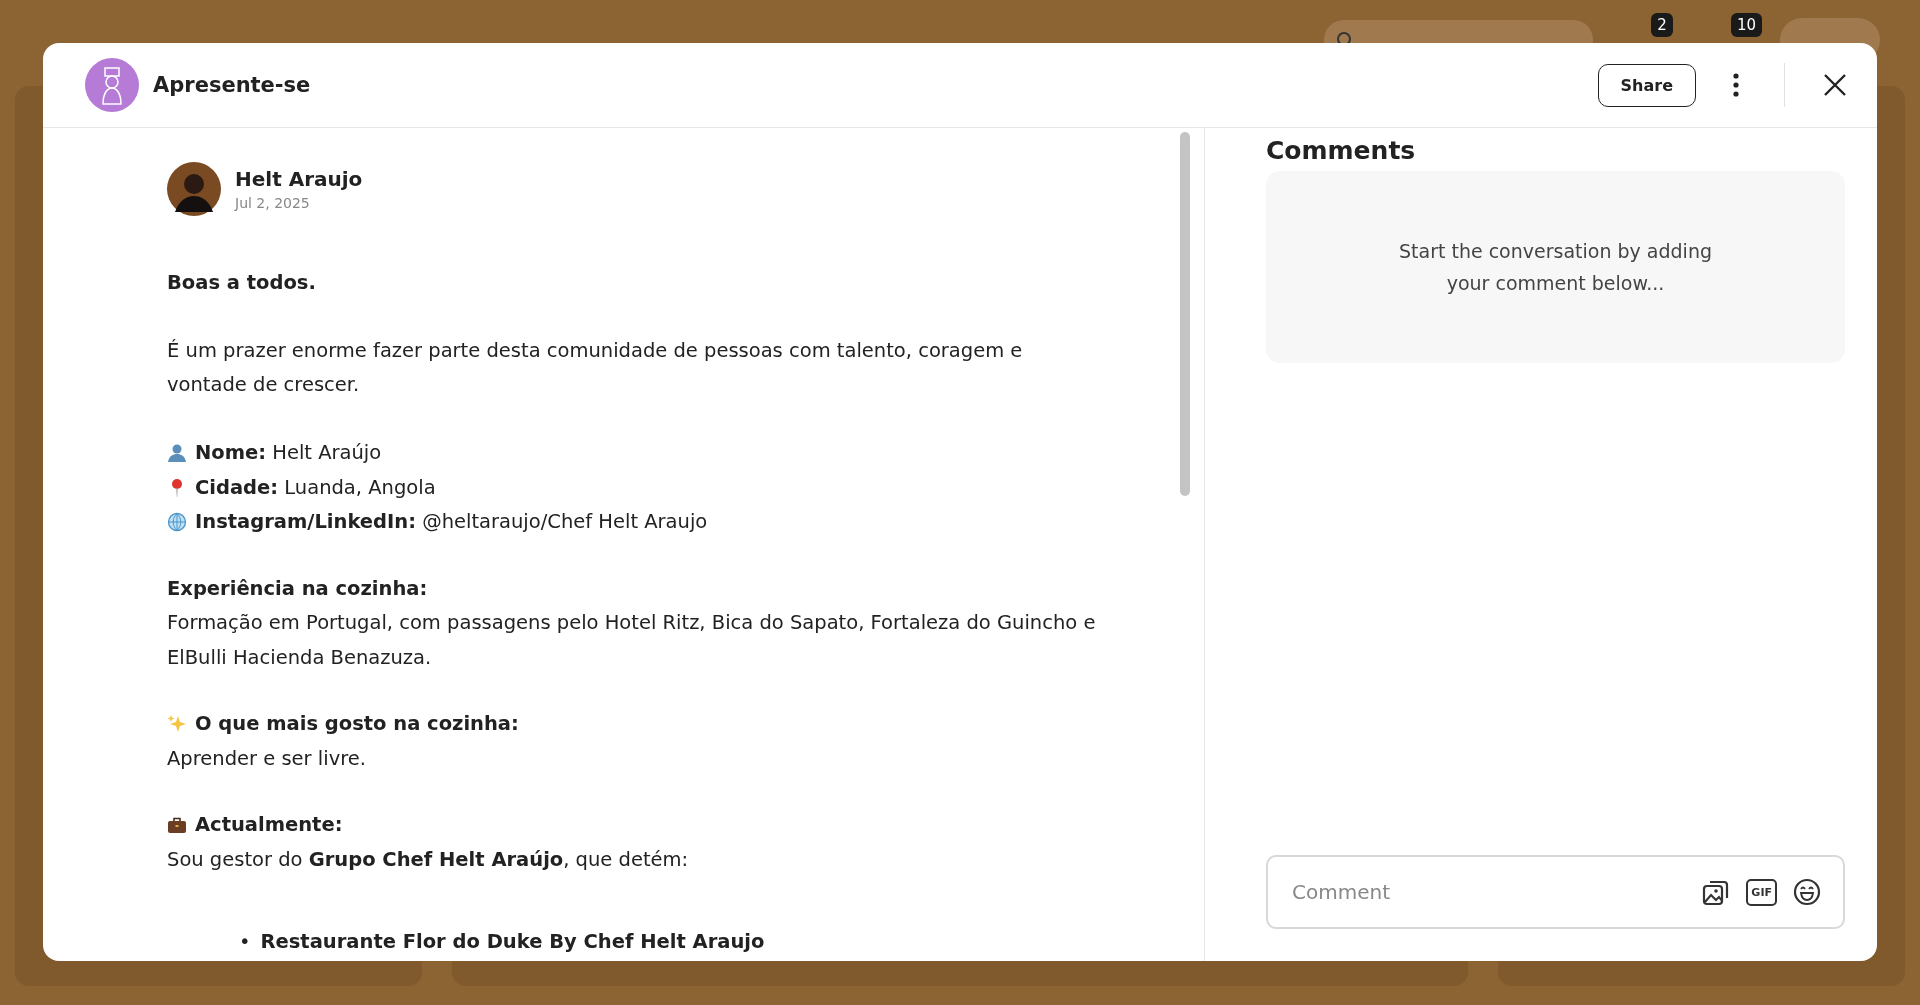 The width and height of the screenshot is (1920, 1005). Describe the element at coordinates (1662, 25) in the screenshot. I see `notification-badge: 2` at that location.